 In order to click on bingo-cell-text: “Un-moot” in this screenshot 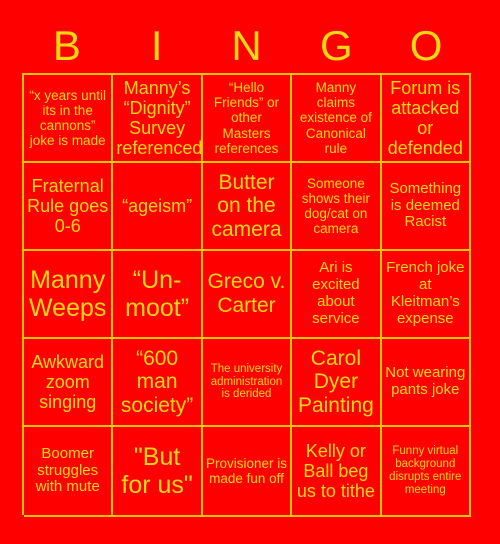, I will do `click(157, 294)`.